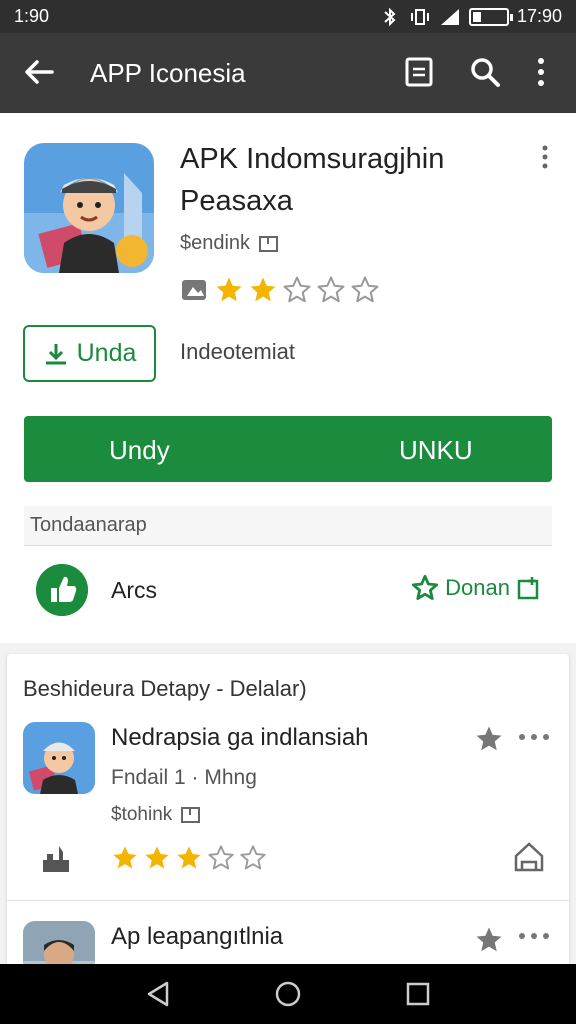 The height and width of the screenshot is (1024, 576). What do you see at coordinates (139, 450) in the screenshot?
I see `primary-button-left-label: Undy` at bounding box center [139, 450].